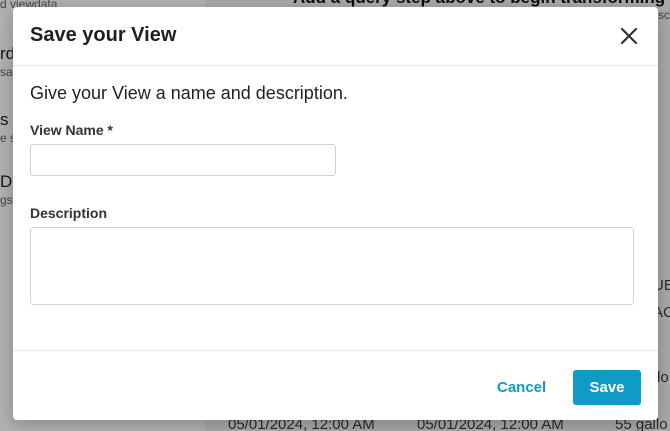 This screenshot has width=670, height=431. I want to click on view-name-label: View Name *, so click(72, 130).